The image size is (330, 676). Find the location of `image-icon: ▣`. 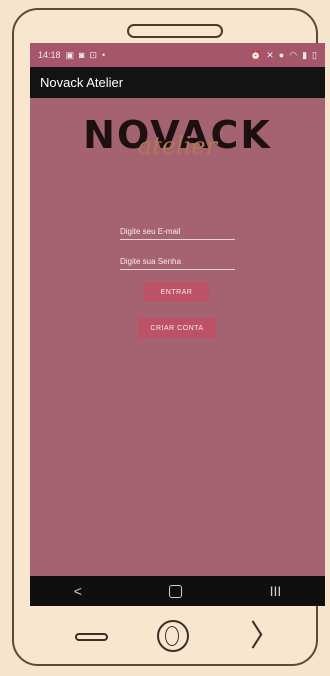

image-icon: ▣ is located at coordinates (70, 54).